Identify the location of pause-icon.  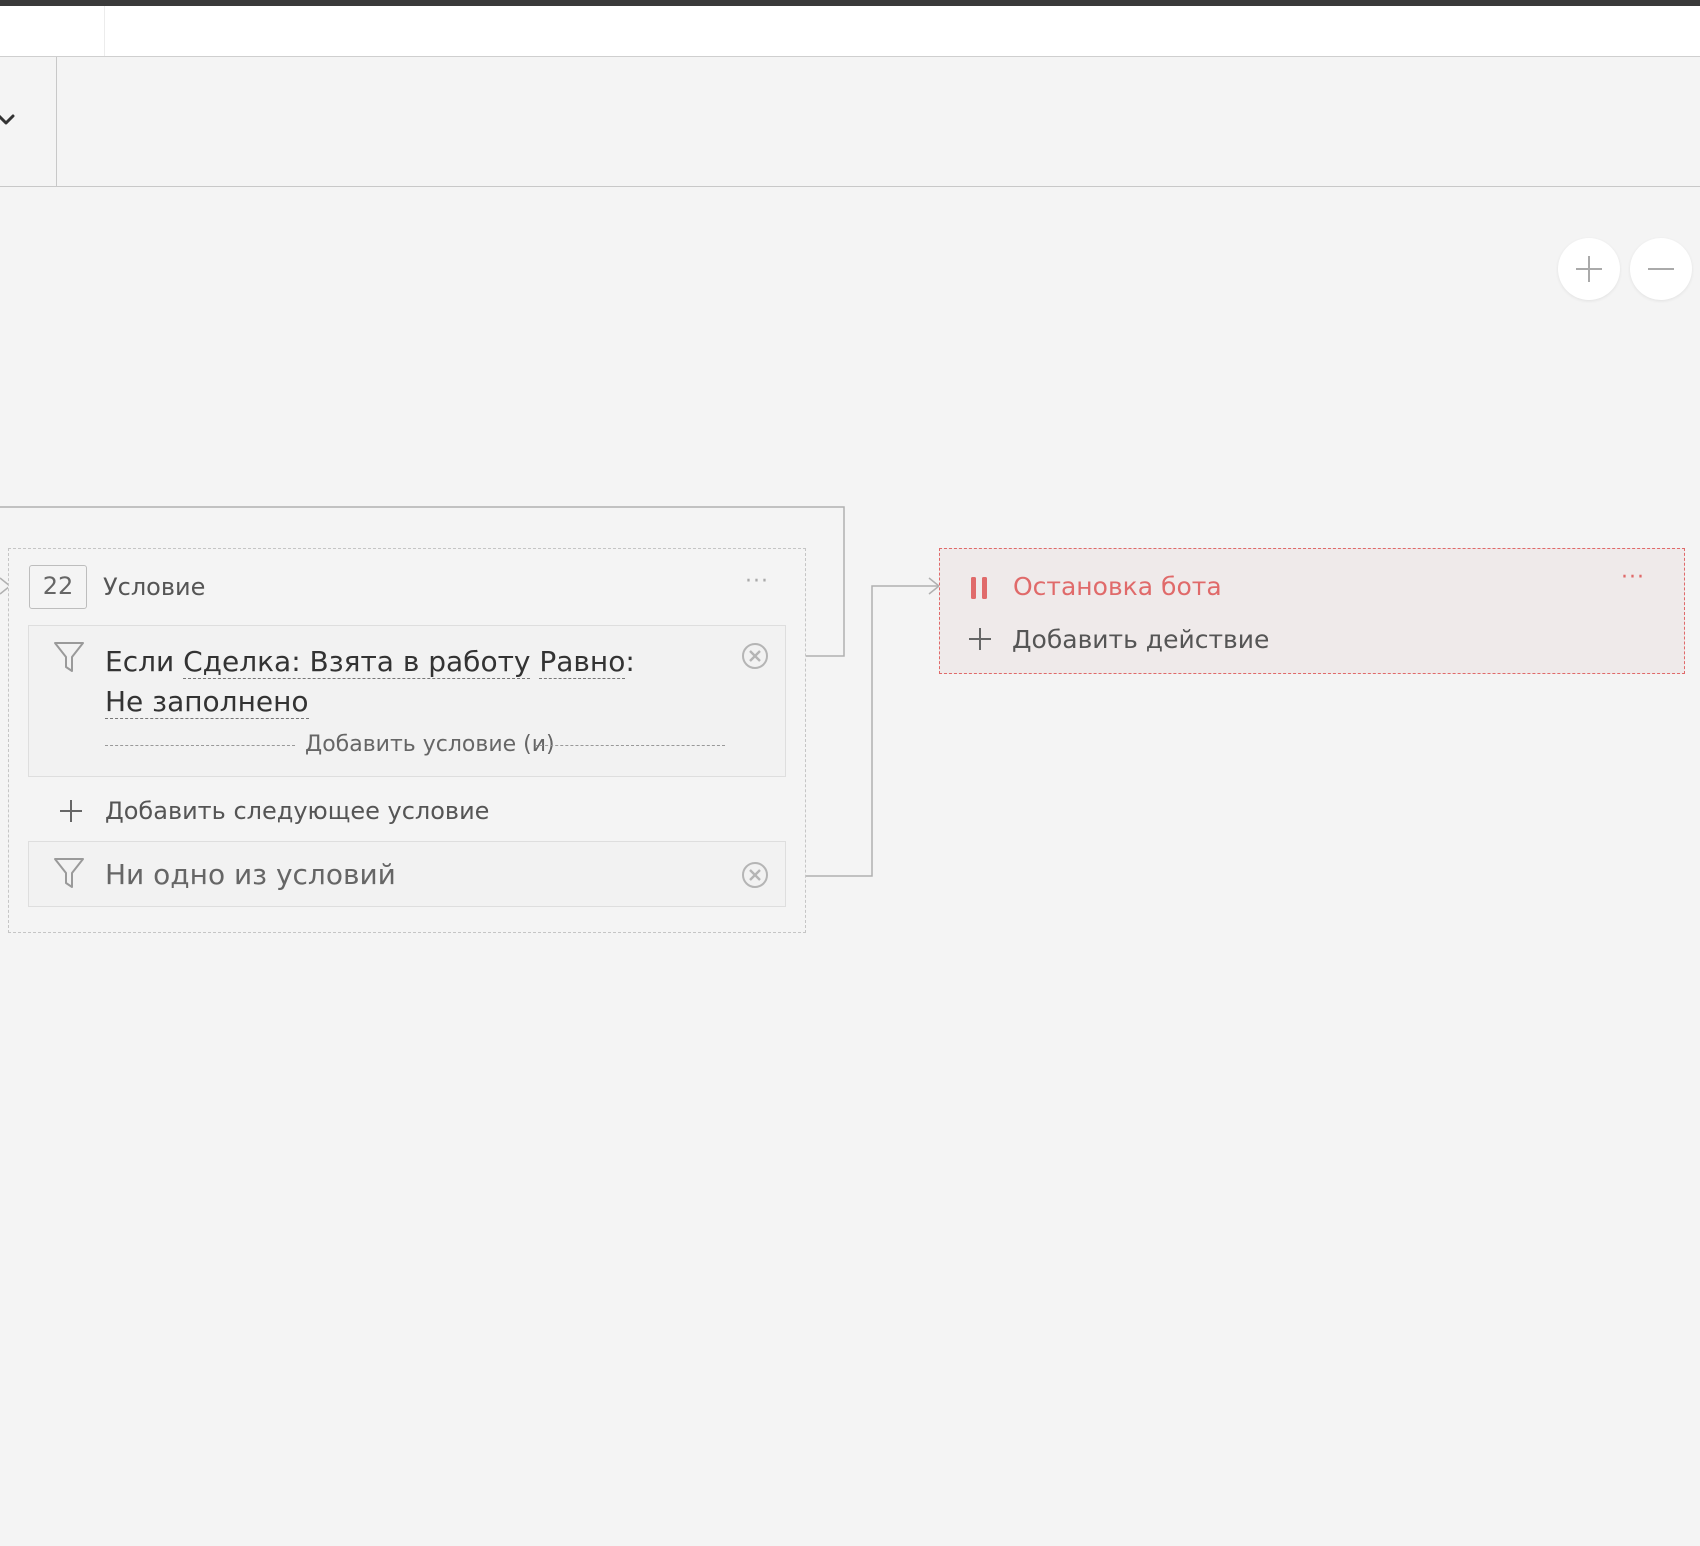
(979, 590).